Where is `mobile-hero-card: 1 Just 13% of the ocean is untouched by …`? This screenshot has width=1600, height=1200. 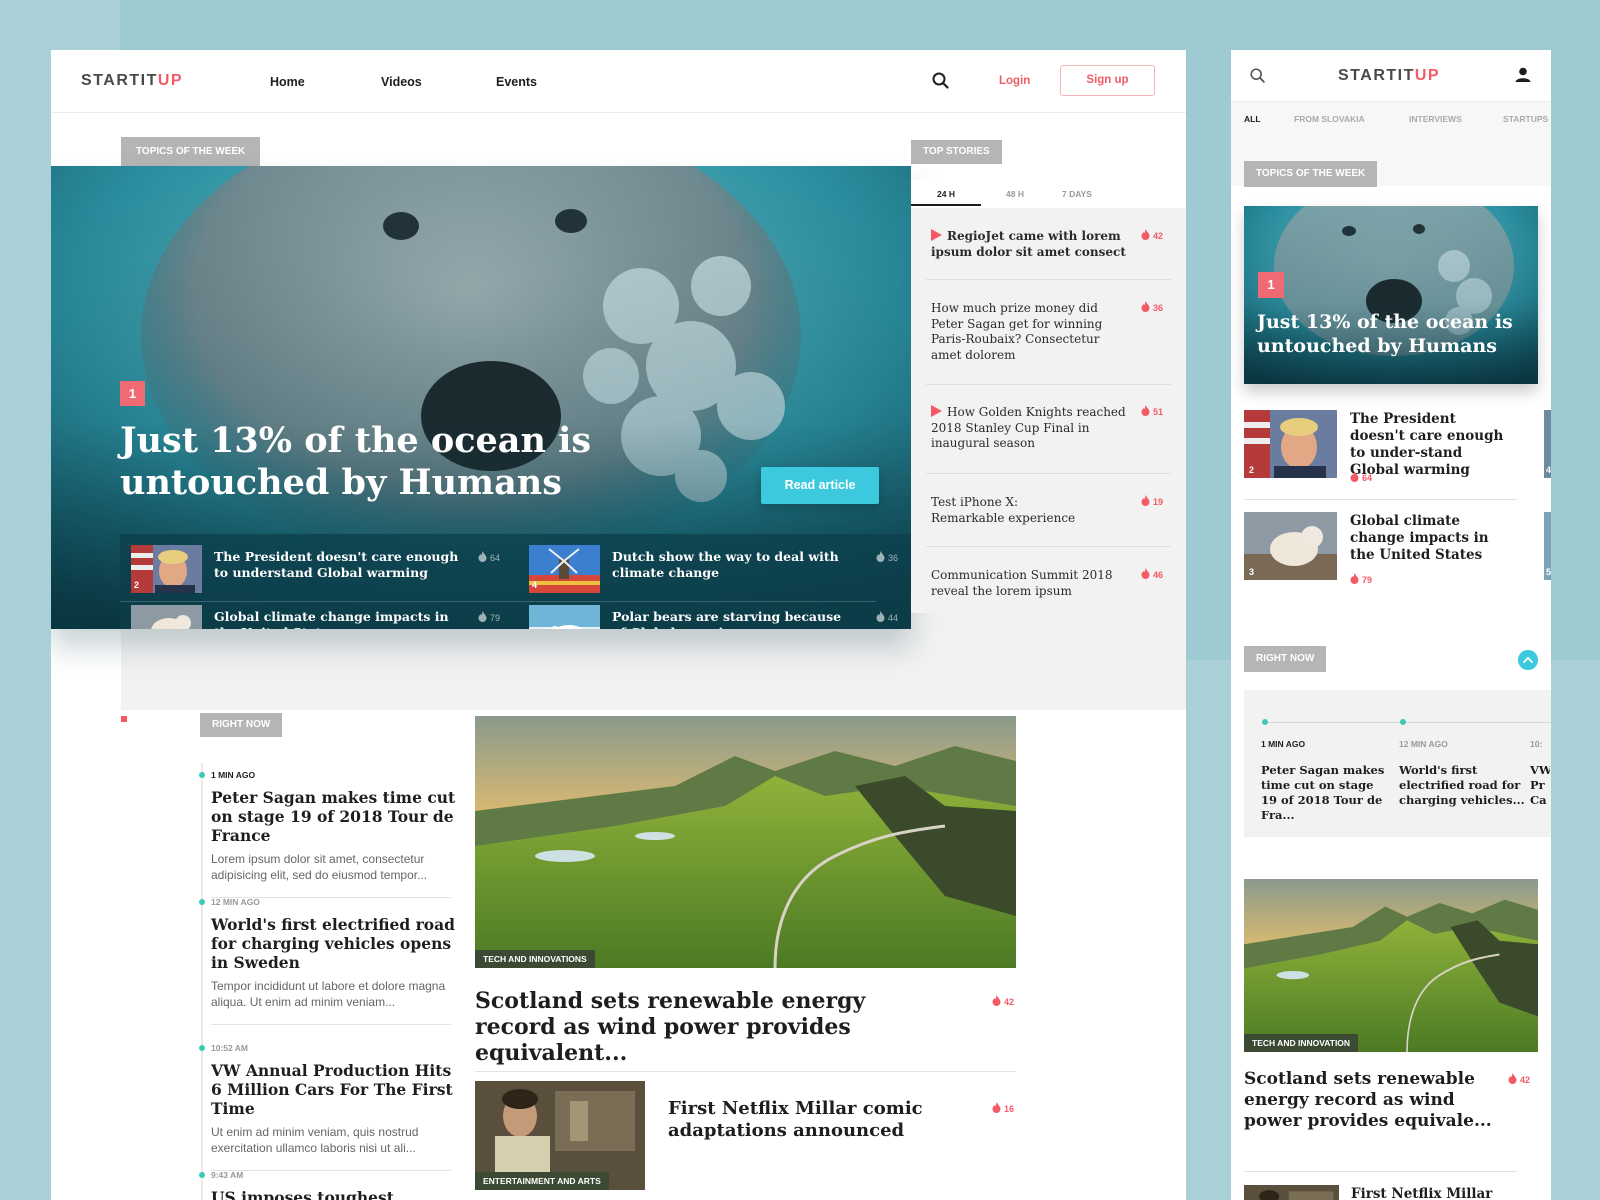 mobile-hero-card: 1 Just 13% of the ocean is untouched by … is located at coordinates (1391, 295).